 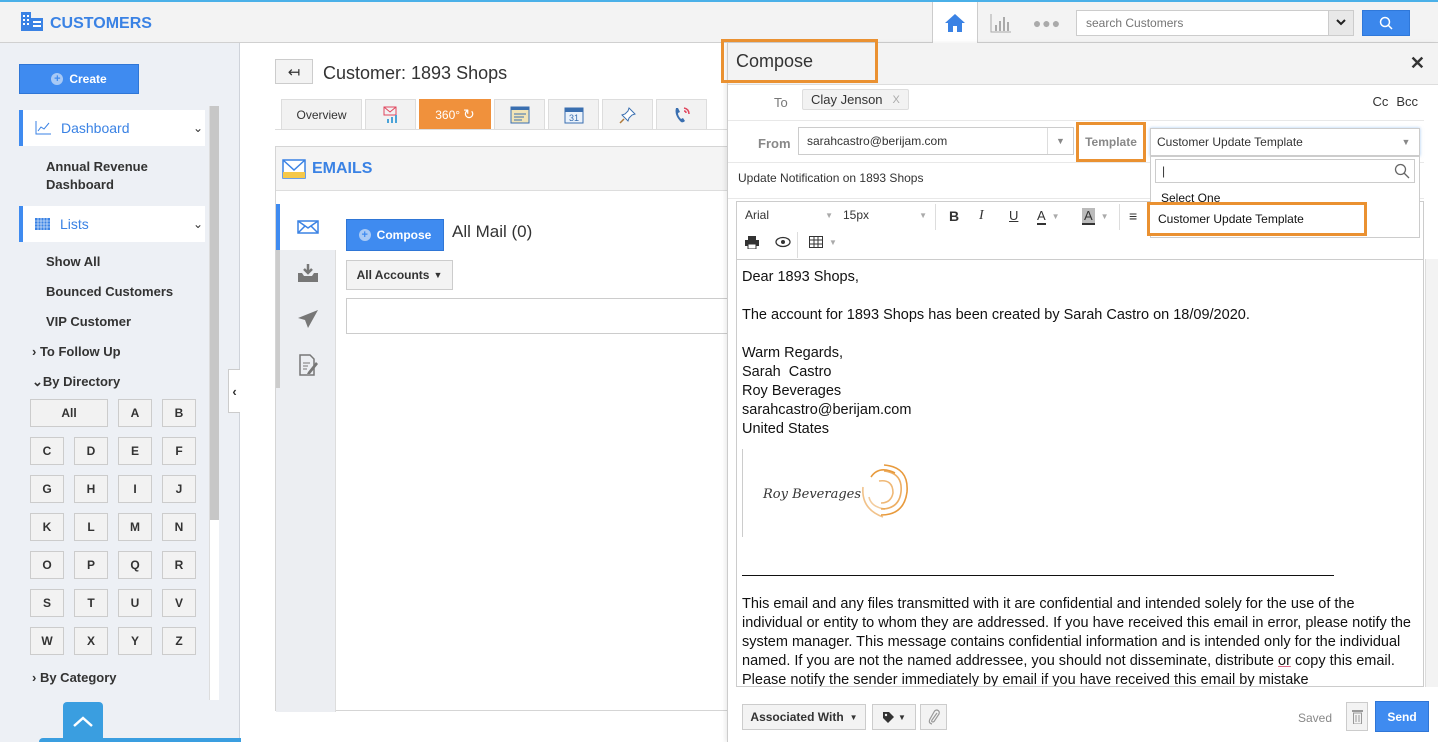 I want to click on sidebar-item-bounced-customers: Bounced Customers, so click(x=109, y=291).